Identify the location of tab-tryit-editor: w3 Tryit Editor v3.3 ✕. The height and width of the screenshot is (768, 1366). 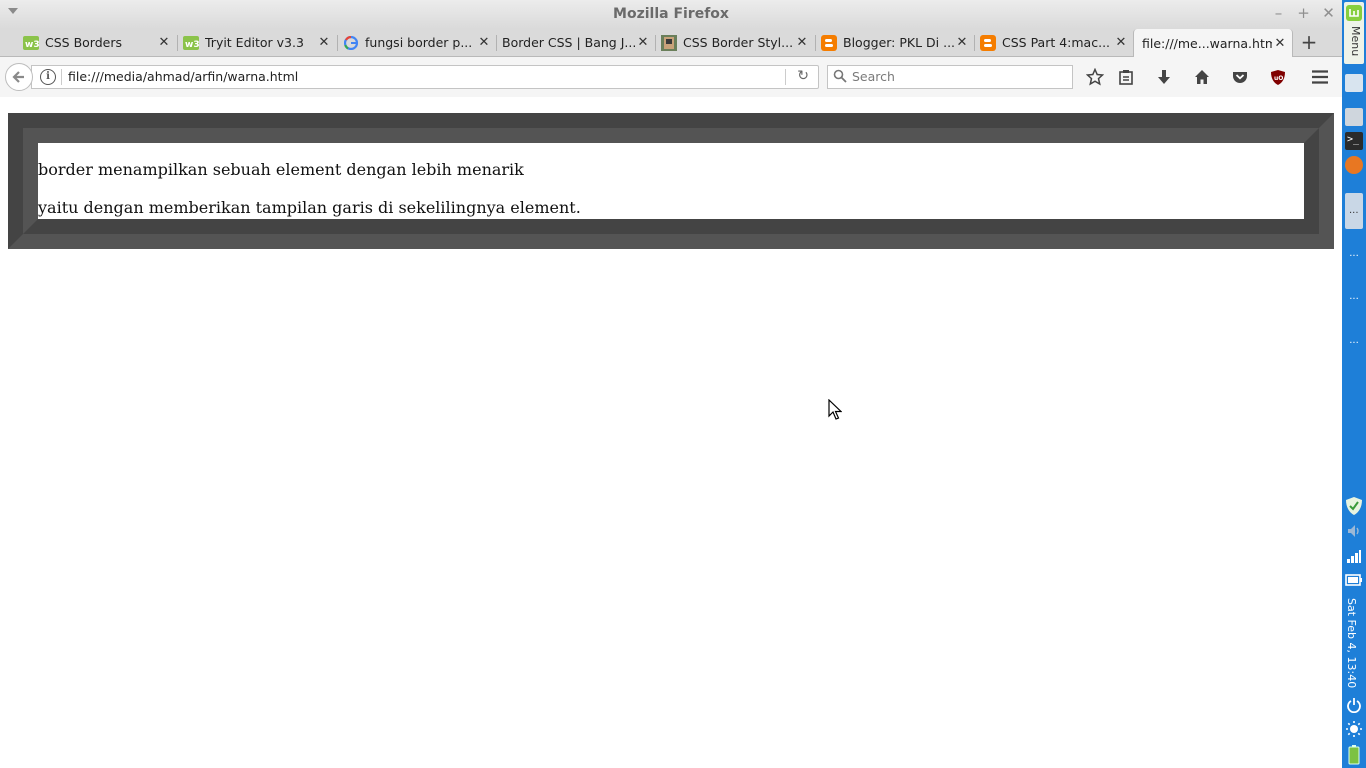
(256, 42).